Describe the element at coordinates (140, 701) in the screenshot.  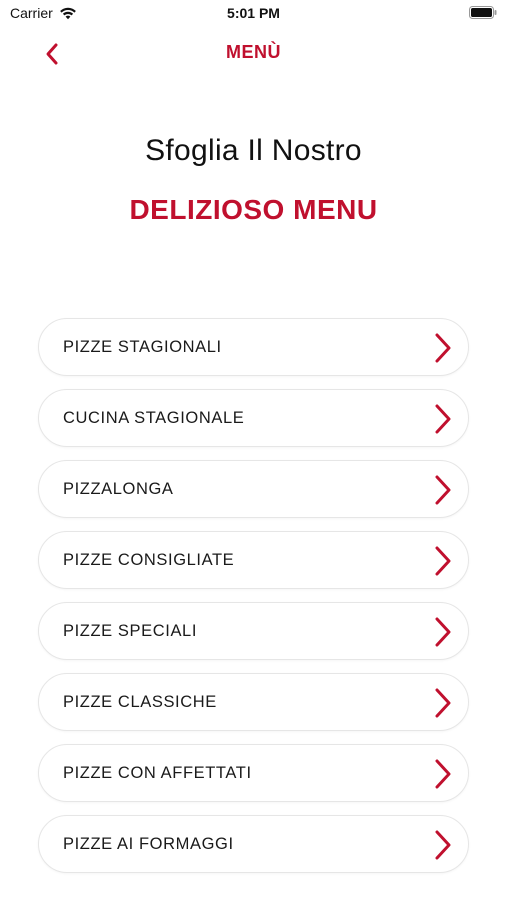
I see `menu-item-label: PIZZE CLASSICHE` at that location.